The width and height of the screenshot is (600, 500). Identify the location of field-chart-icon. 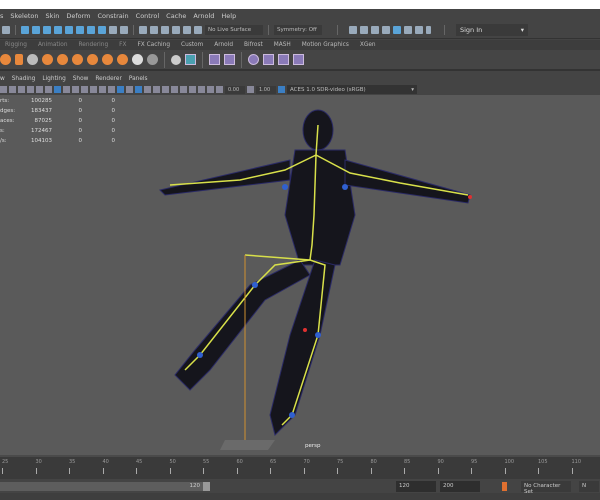
(210, 89).